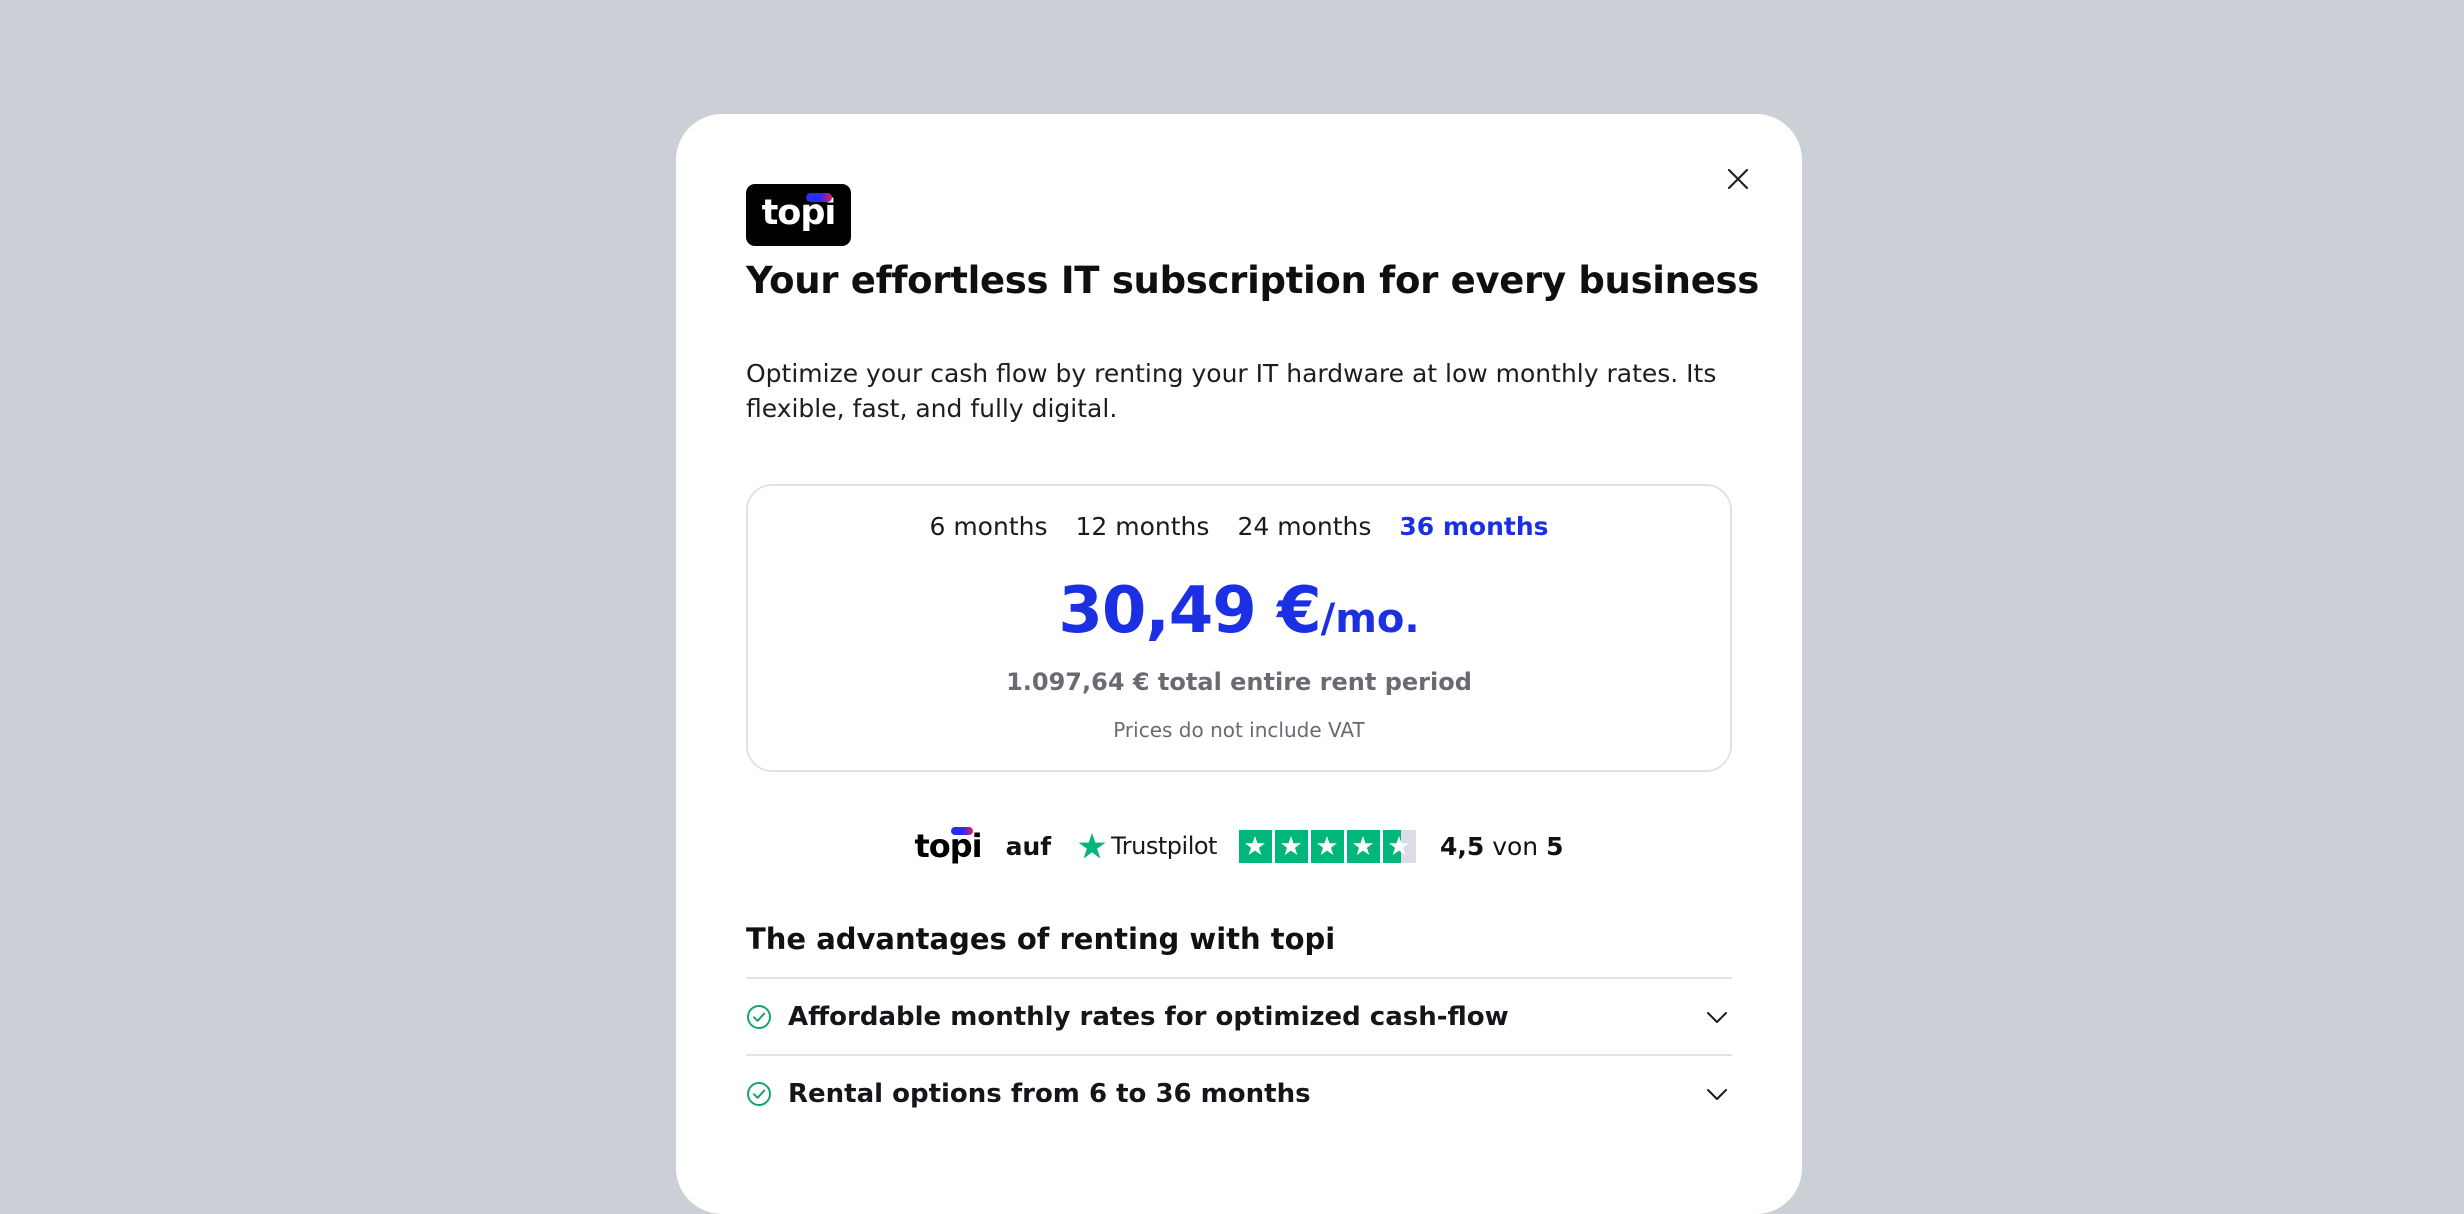  I want to click on vat-note: Prices do not include VAT, so click(1239, 730).